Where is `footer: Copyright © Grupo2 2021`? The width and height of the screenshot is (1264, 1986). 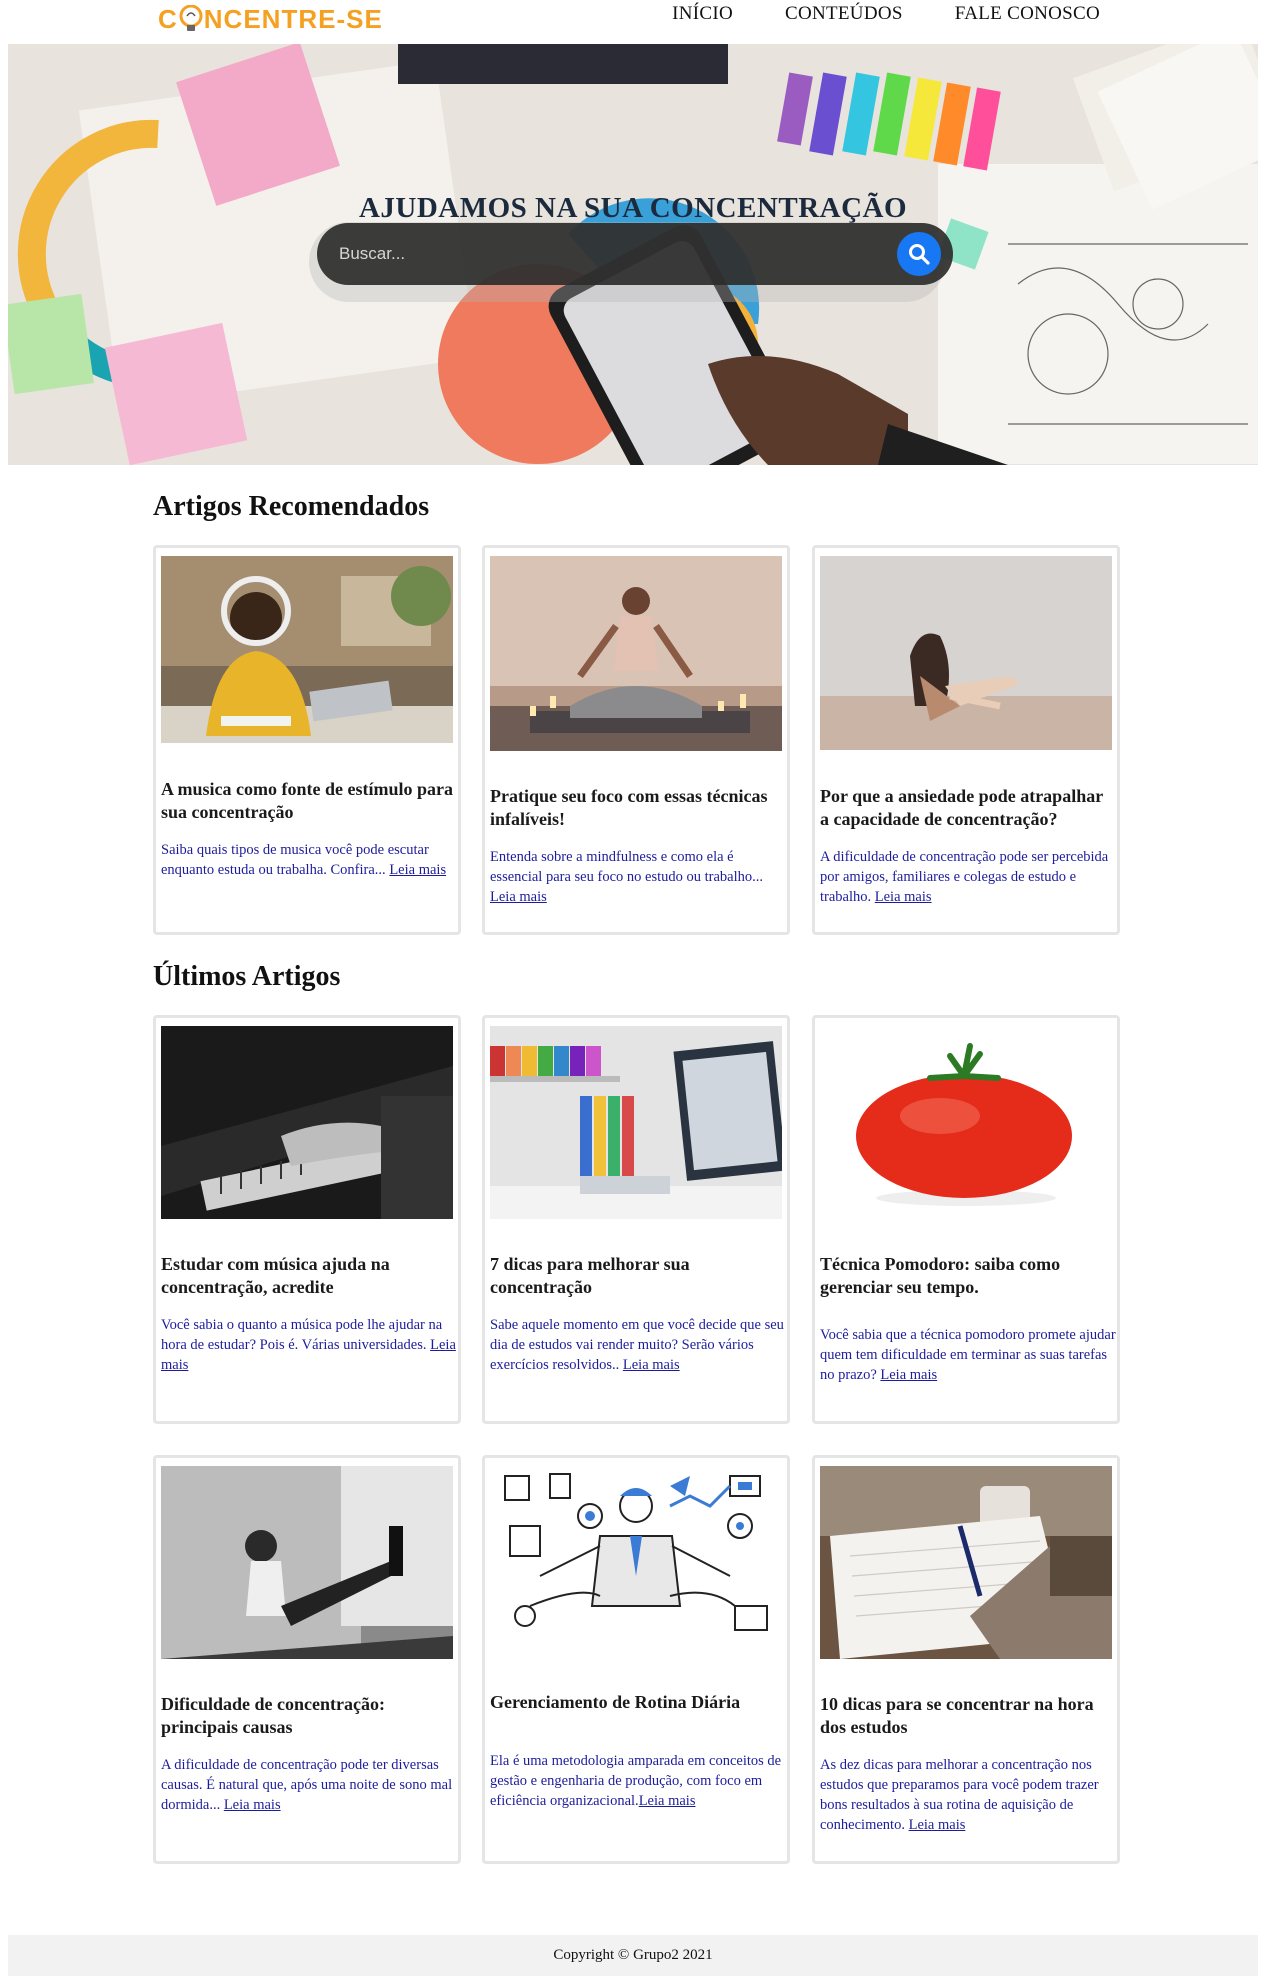
footer: Copyright © Grupo2 2021 is located at coordinates (633, 1955).